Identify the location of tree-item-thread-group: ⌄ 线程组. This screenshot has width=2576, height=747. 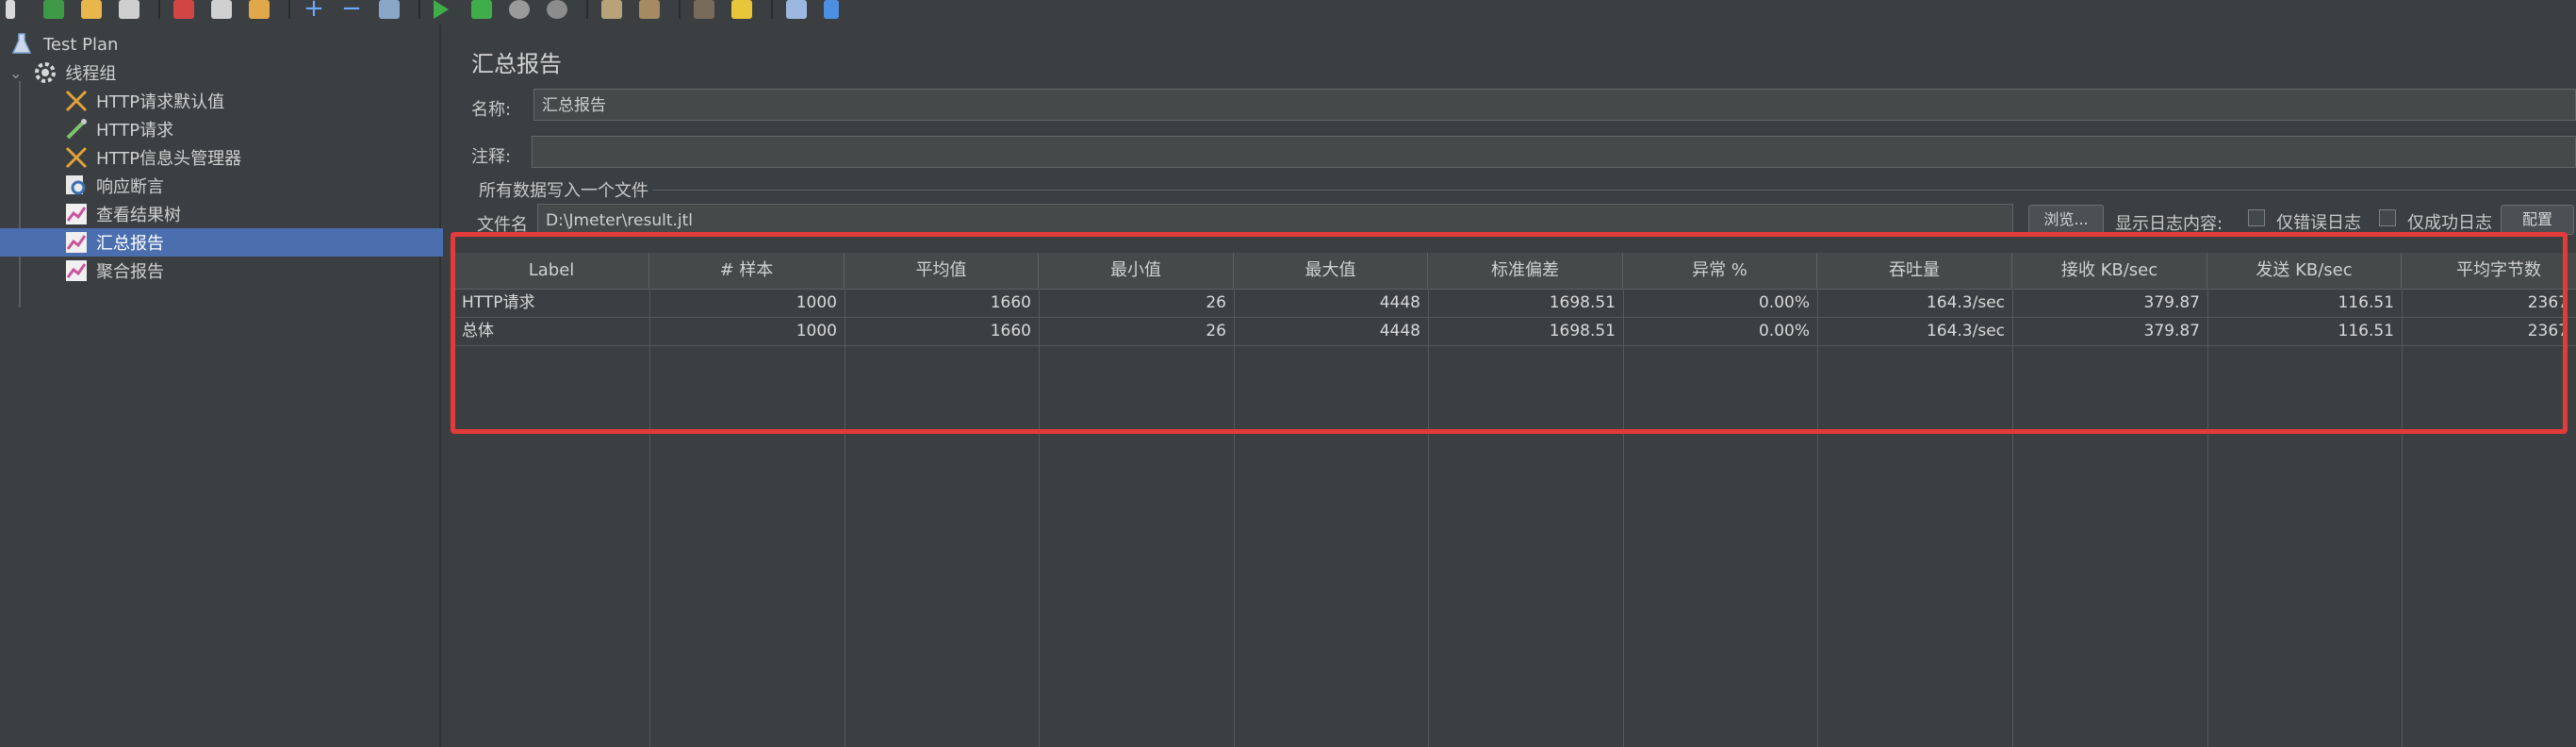
(224, 73).